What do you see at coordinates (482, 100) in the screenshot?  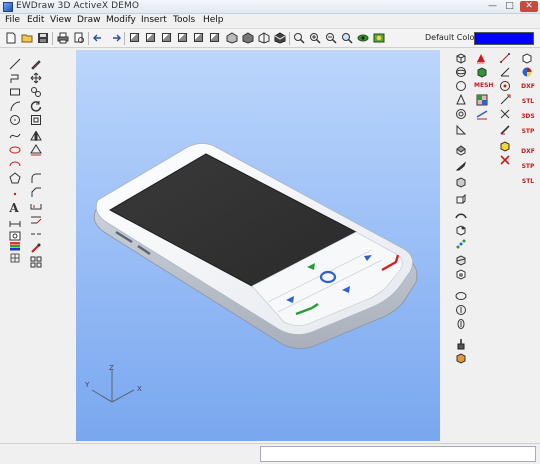 I see `texture-icon` at bounding box center [482, 100].